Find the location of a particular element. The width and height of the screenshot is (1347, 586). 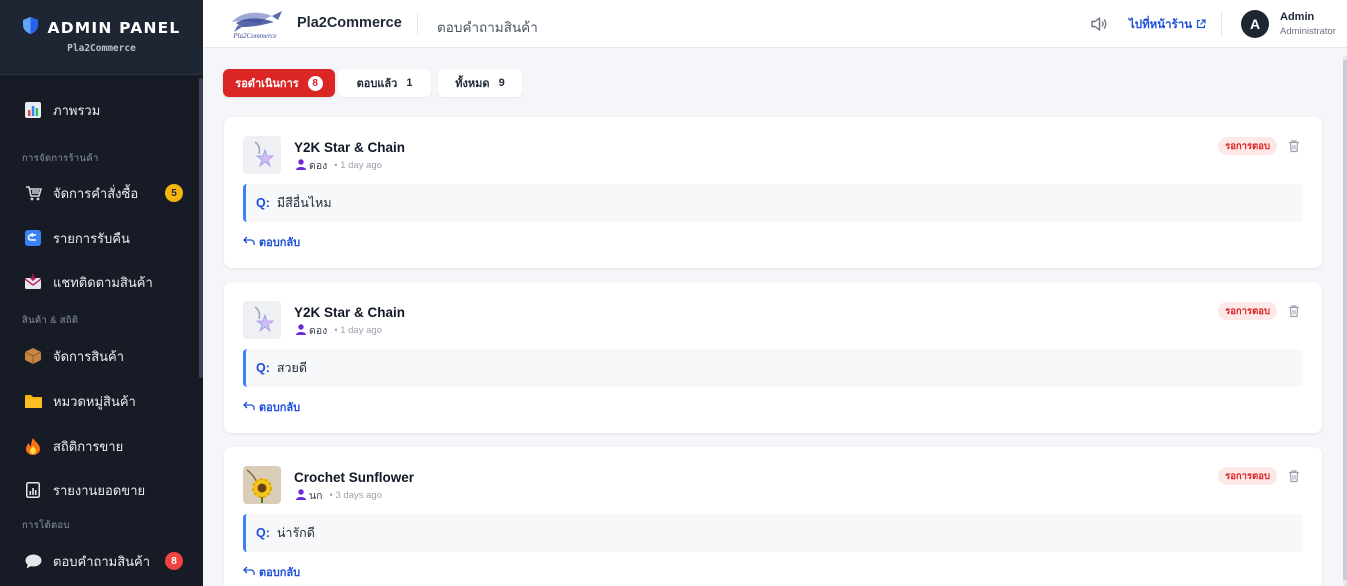

sidebar-item-sales-report: รายงานยอดขาย is located at coordinates (101, 490).